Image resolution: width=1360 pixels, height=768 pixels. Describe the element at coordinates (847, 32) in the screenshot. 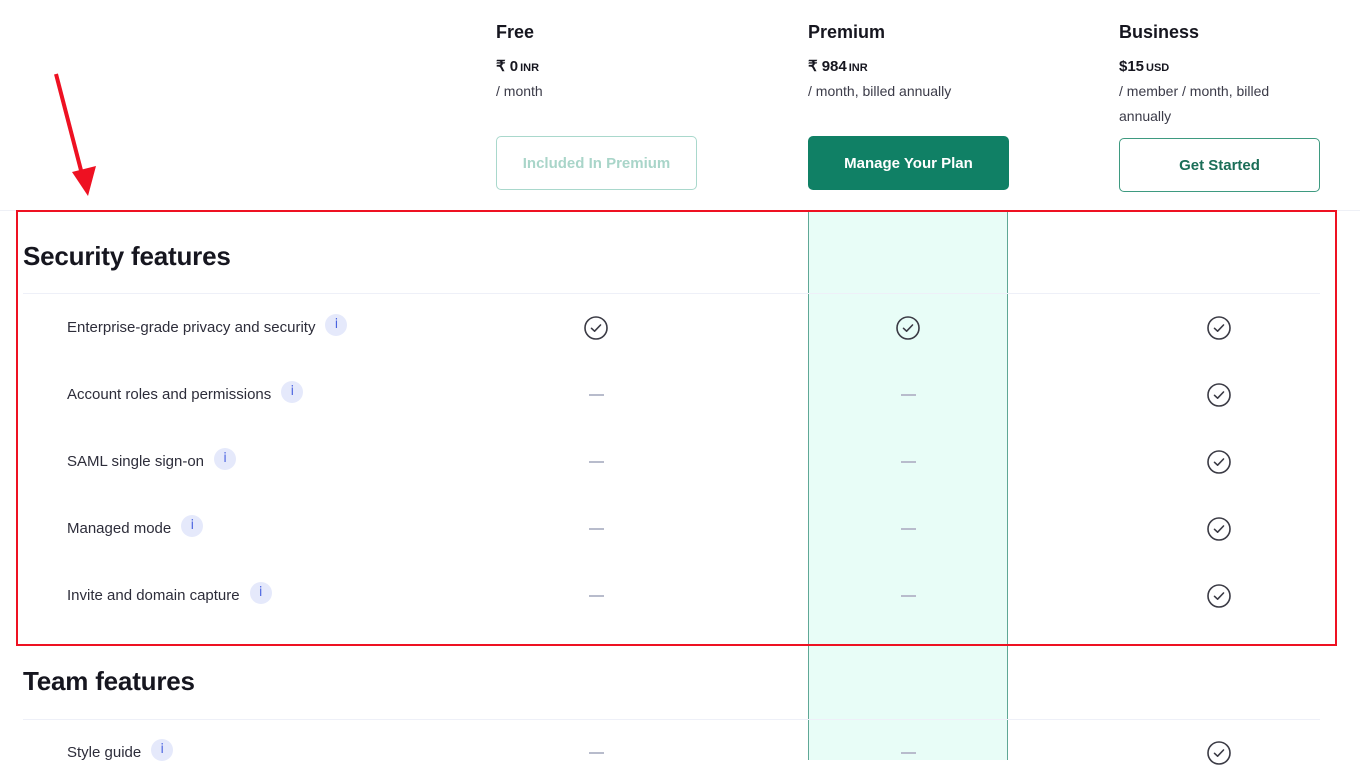

I see `plan-name: Premium` at that location.